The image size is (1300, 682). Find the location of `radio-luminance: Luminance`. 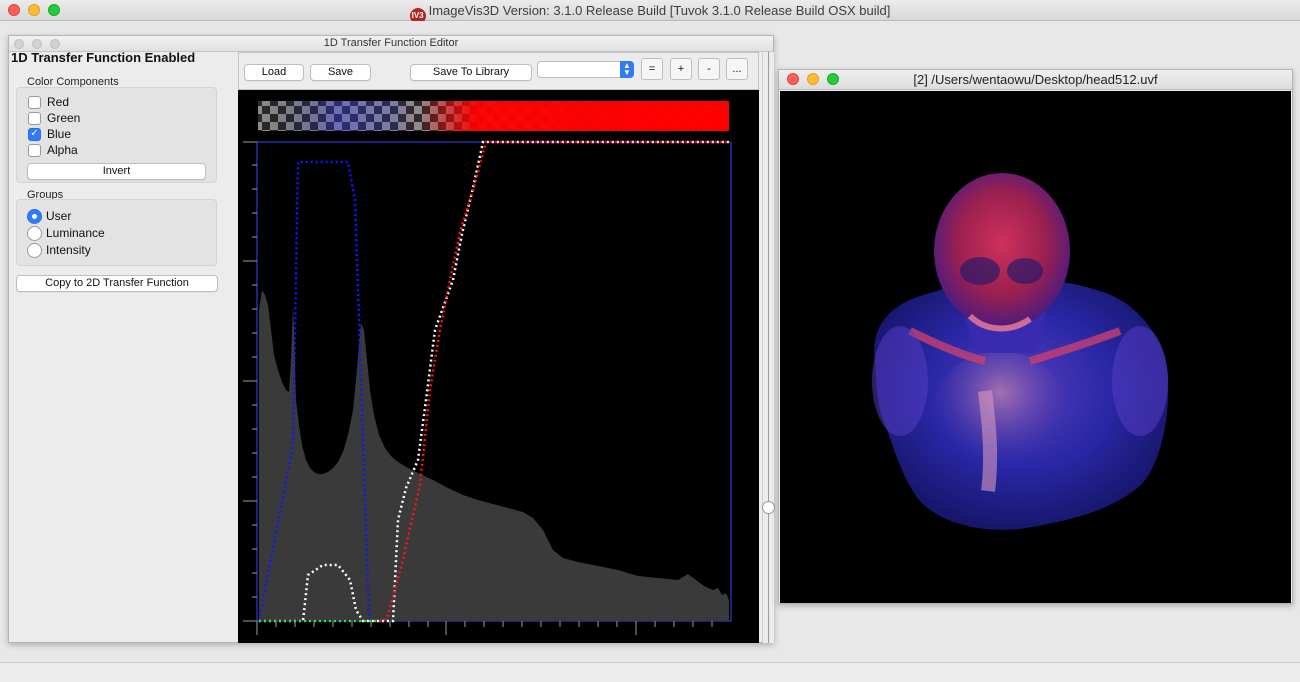

radio-luminance: Luminance is located at coordinates (66, 233).